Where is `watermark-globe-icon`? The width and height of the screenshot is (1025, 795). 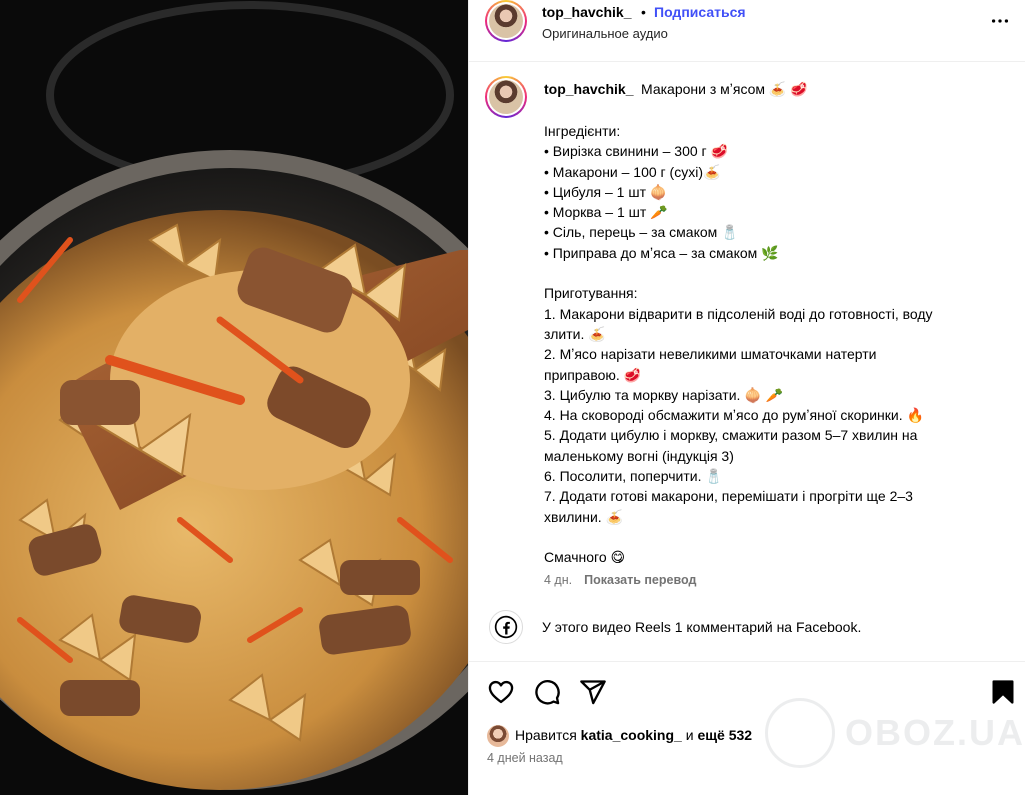
watermark-globe-icon is located at coordinates (800, 733).